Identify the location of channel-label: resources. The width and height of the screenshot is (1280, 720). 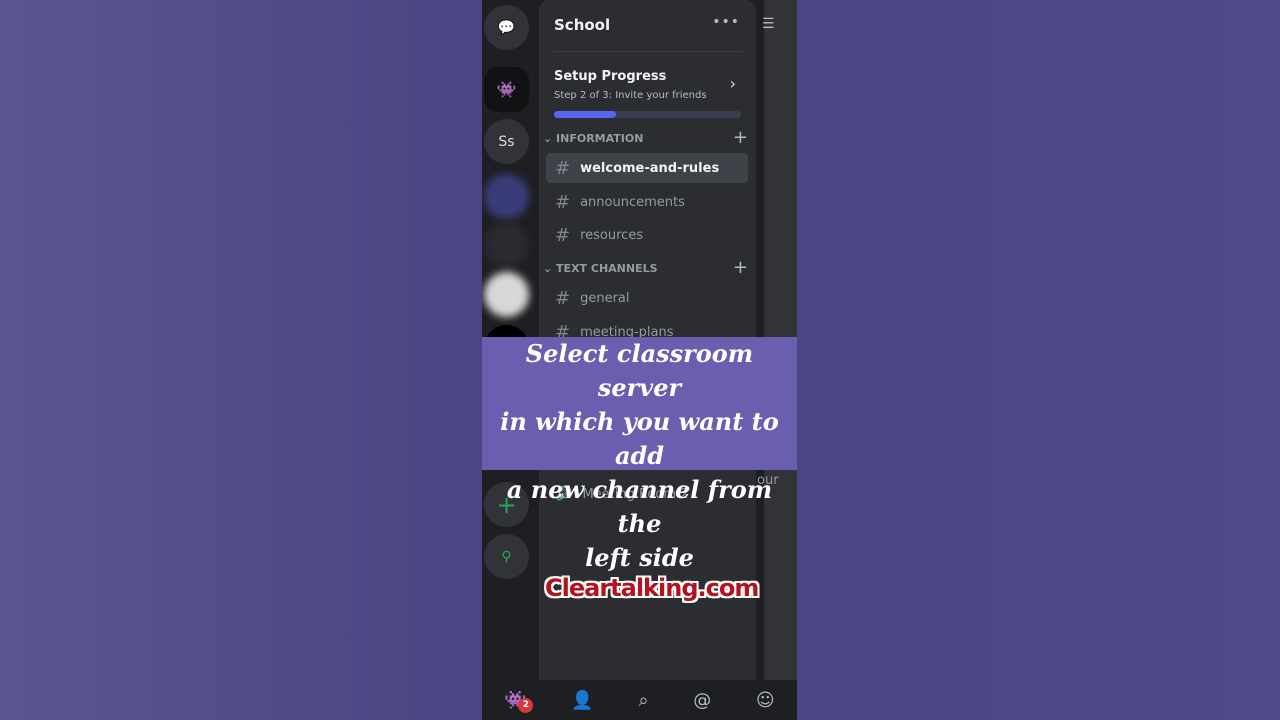
(612, 235).